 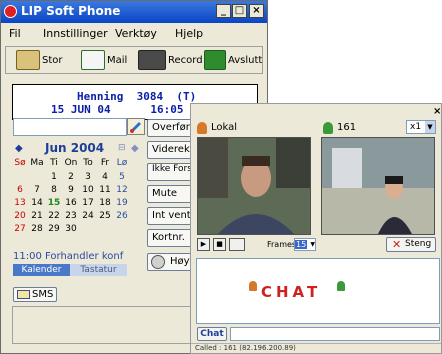 What do you see at coordinates (170, 60) in the screenshot?
I see `record-button: Record` at bounding box center [170, 60].